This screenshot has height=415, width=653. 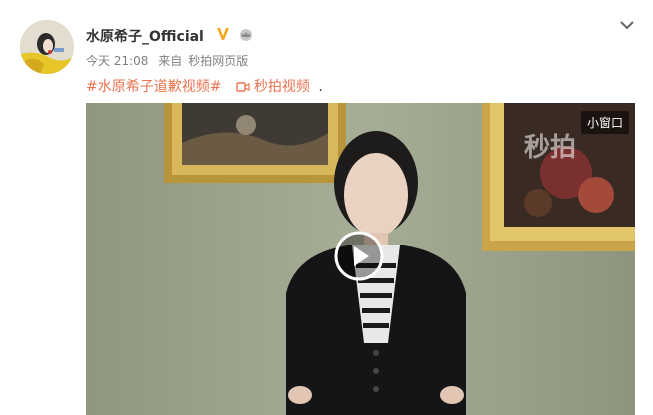 What do you see at coordinates (359, 256) in the screenshot?
I see `play-icon` at bounding box center [359, 256].